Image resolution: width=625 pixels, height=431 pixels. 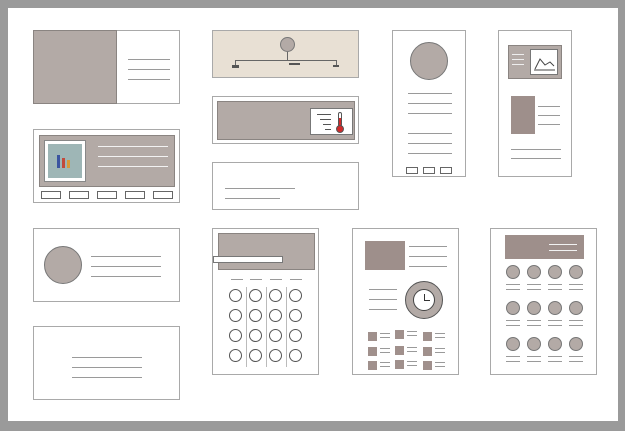 I want to click on clock-card, so click(x=405, y=301).